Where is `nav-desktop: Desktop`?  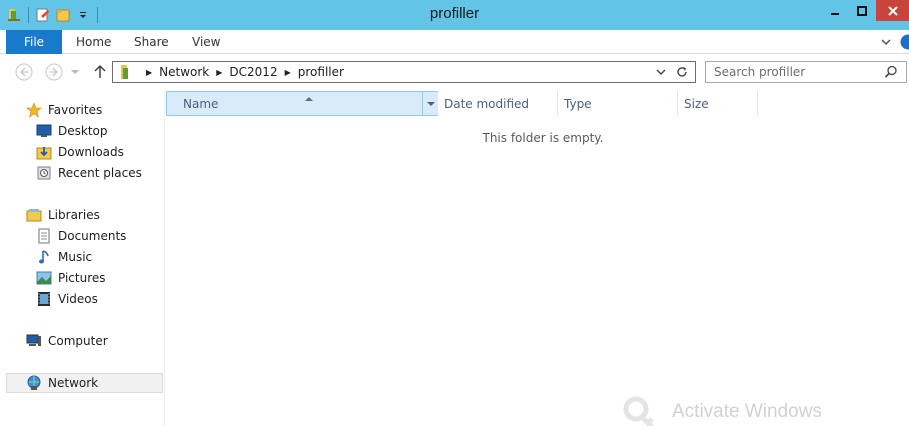
nav-desktop: Desktop is located at coordinates (72, 131).